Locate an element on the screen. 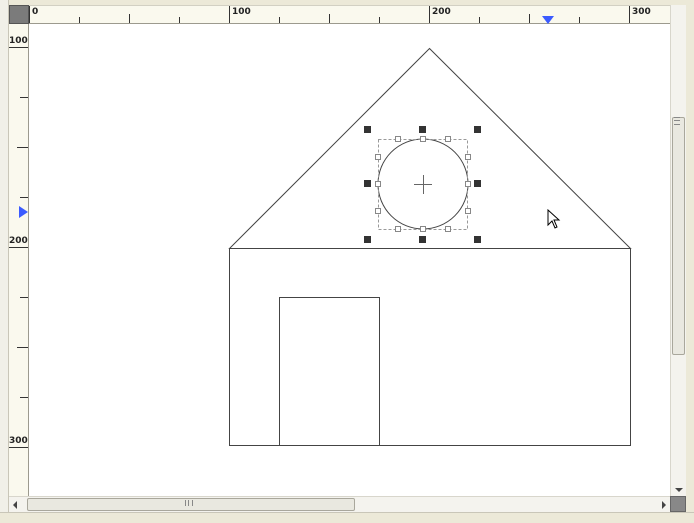 The width and height of the screenshot is (694, 523). scroll-down-arrow-icon is located at coordinates (679, 490).